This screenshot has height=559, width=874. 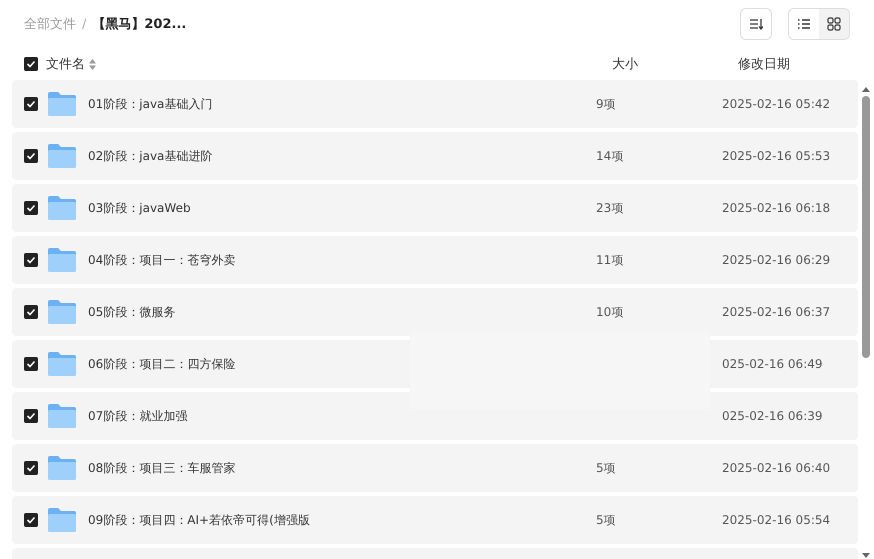 I want to click on modified-date: 2025-02-16 06:18, so click(x=776, y=208).